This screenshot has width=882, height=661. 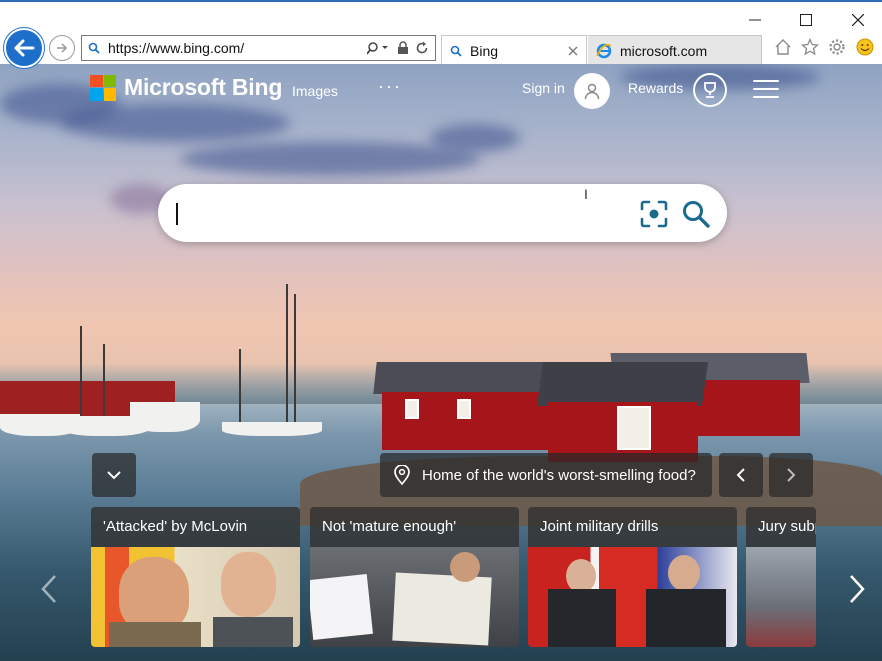 I want to click on close-icon, so click(x=858, y=20).